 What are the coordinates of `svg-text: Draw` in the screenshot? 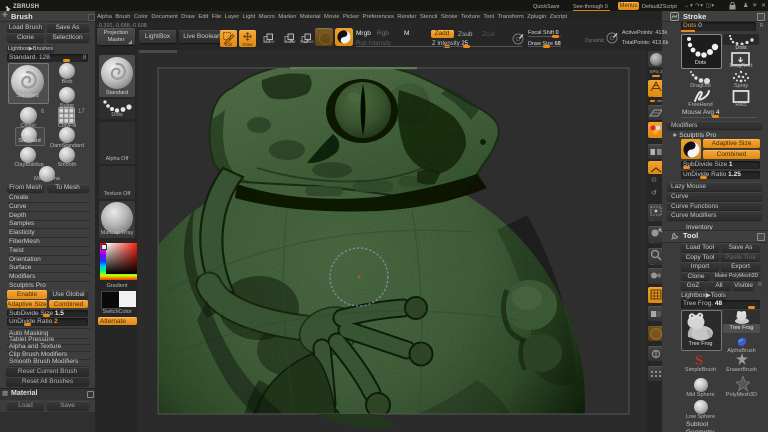 It's located at (247, 44).